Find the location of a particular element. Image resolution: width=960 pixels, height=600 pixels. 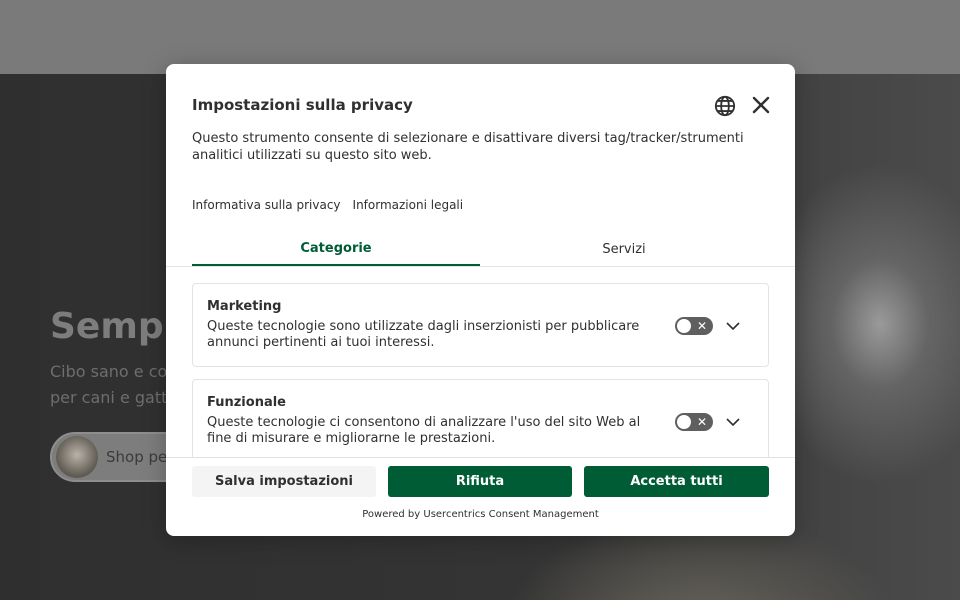

tab-bar: Categorie Servizi is located at coordinates (480, 249).